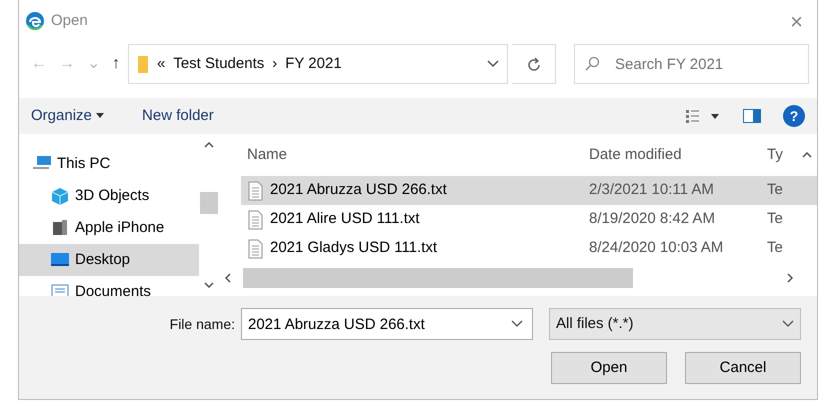 This screenshot has height=404, width=820. What do you see at coordinates (202, 324) in the screenshot?
I see `file-name-label: File name:` at bounding box center [202, 324].